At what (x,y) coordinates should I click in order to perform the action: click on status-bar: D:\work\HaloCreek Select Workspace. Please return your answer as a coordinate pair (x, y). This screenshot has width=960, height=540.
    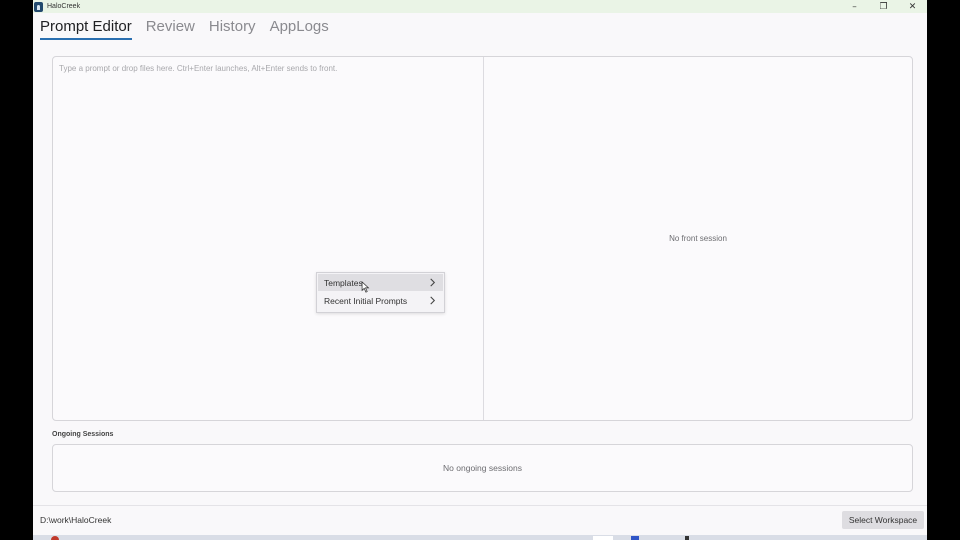
    Looking at the image, I should click on (480, 520).